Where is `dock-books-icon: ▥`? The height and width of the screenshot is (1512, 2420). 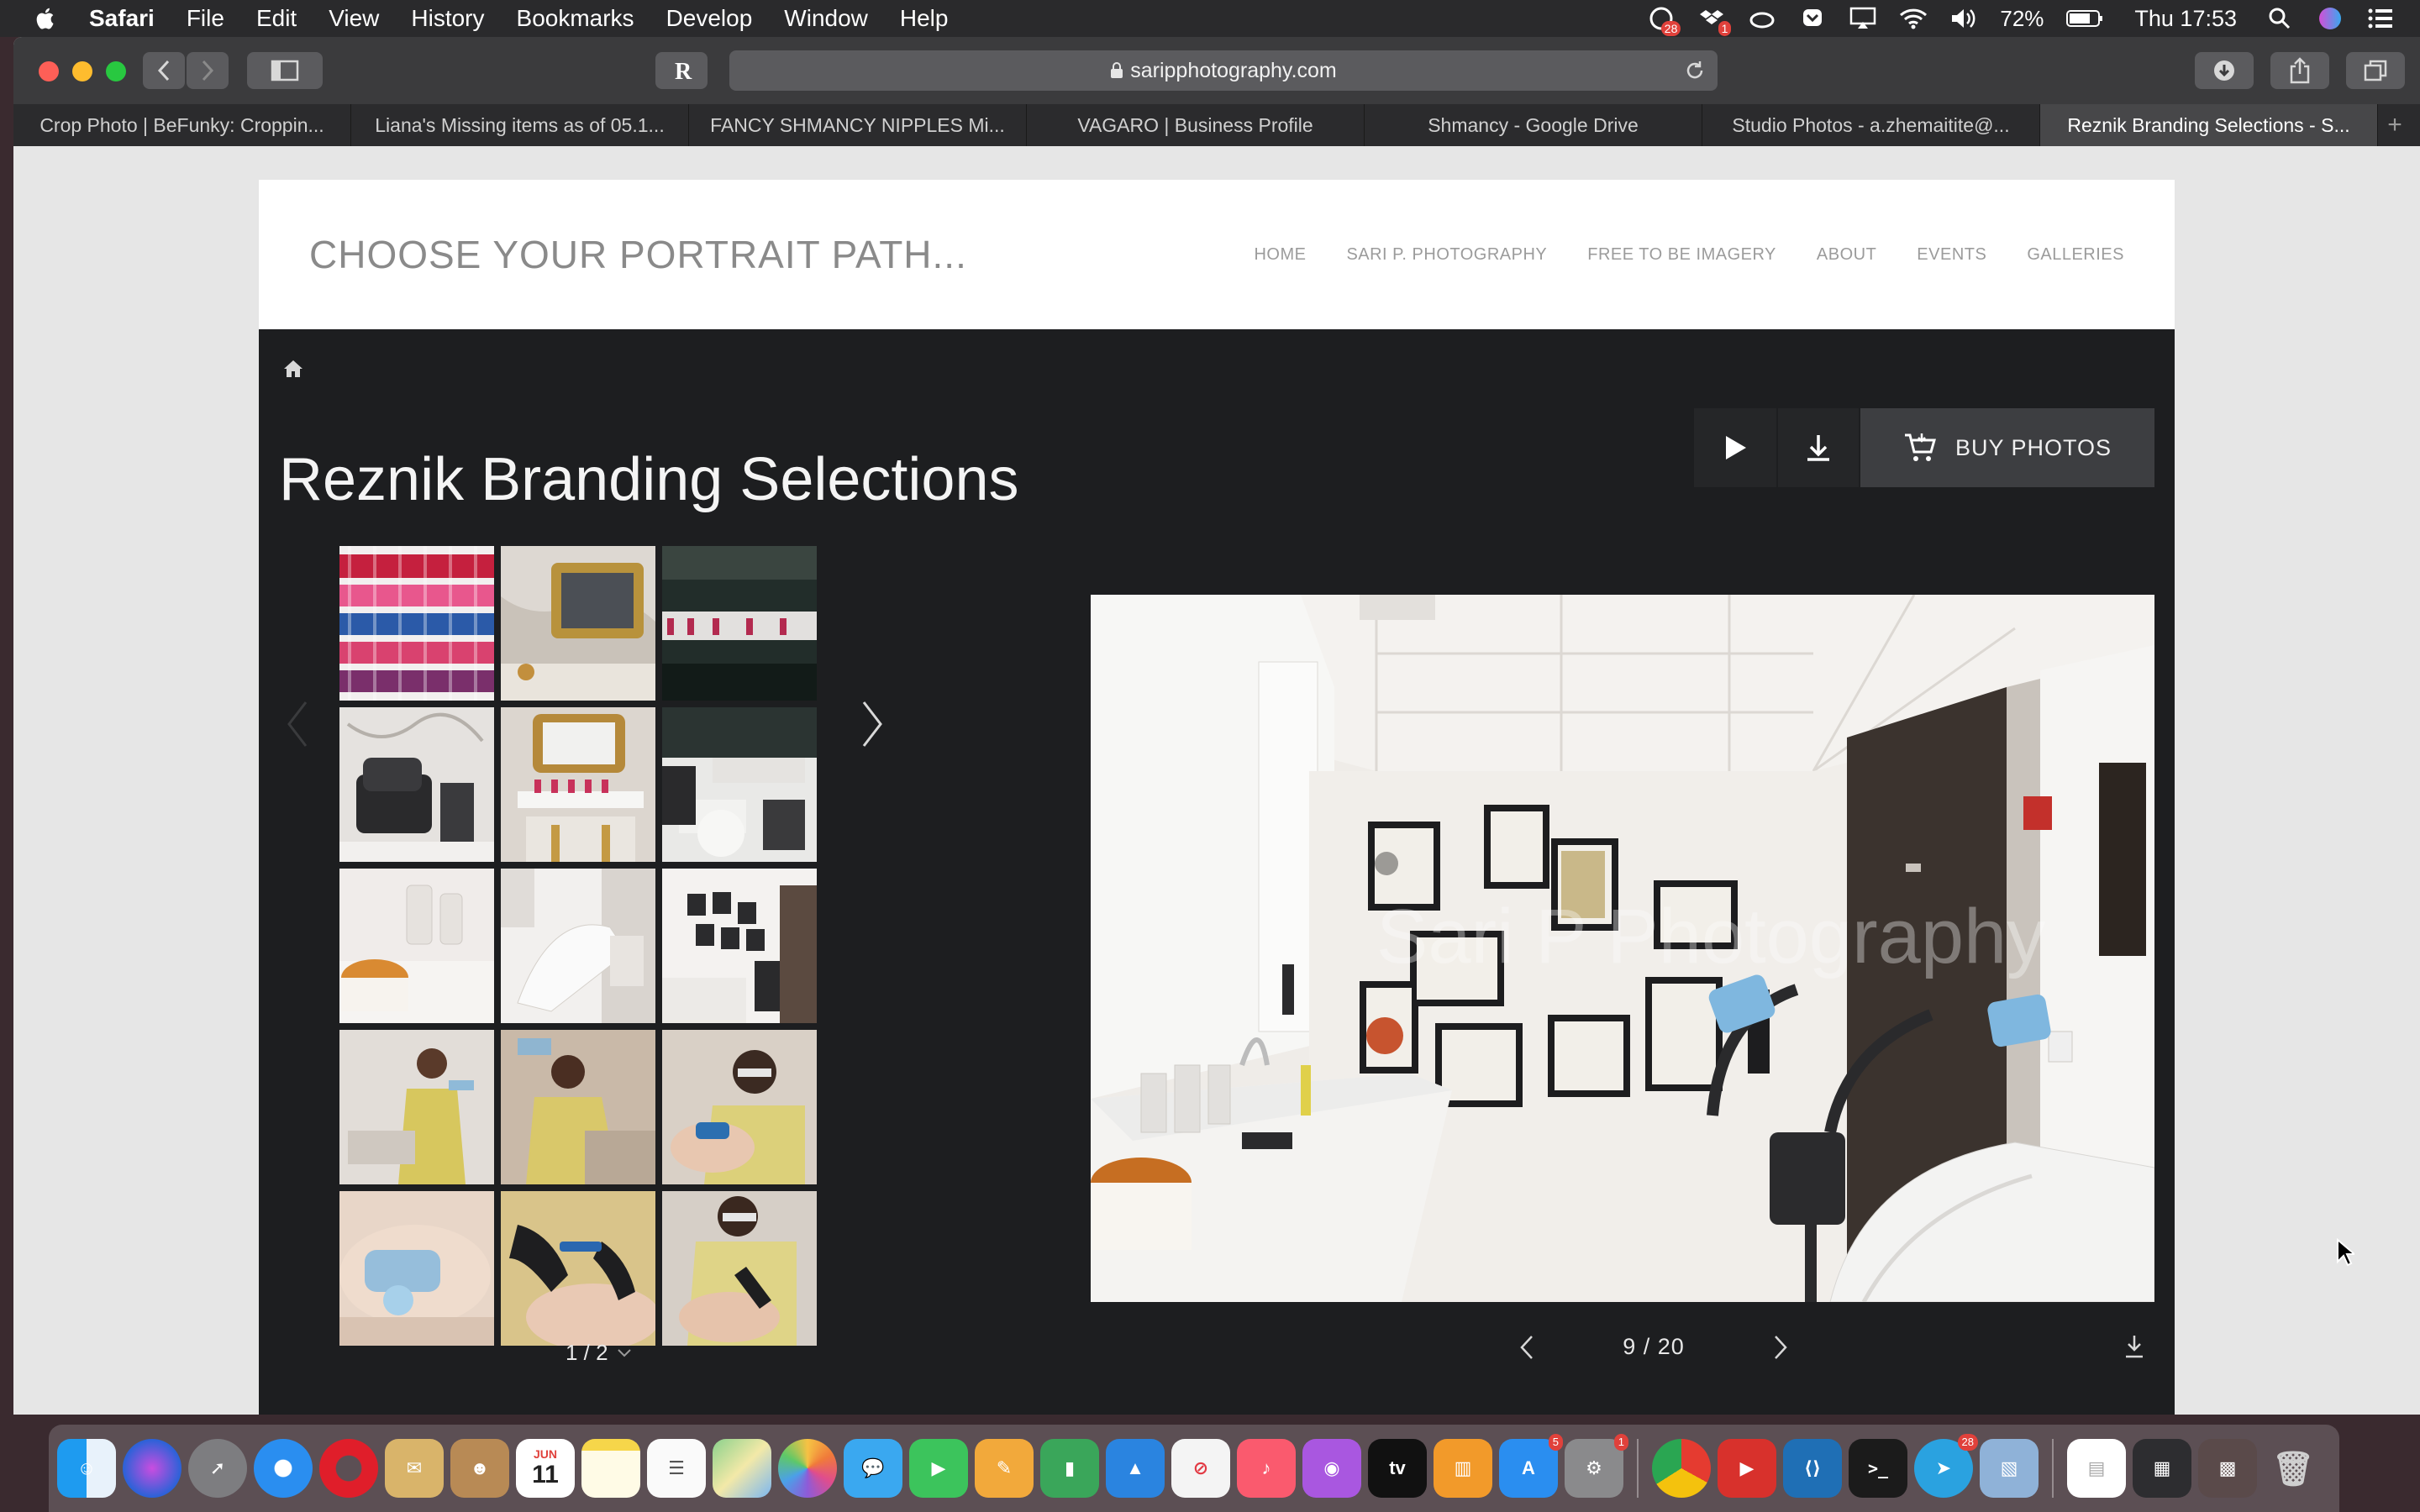 dock-books-icon: ▥ is located at coordinates (1463, 1468).